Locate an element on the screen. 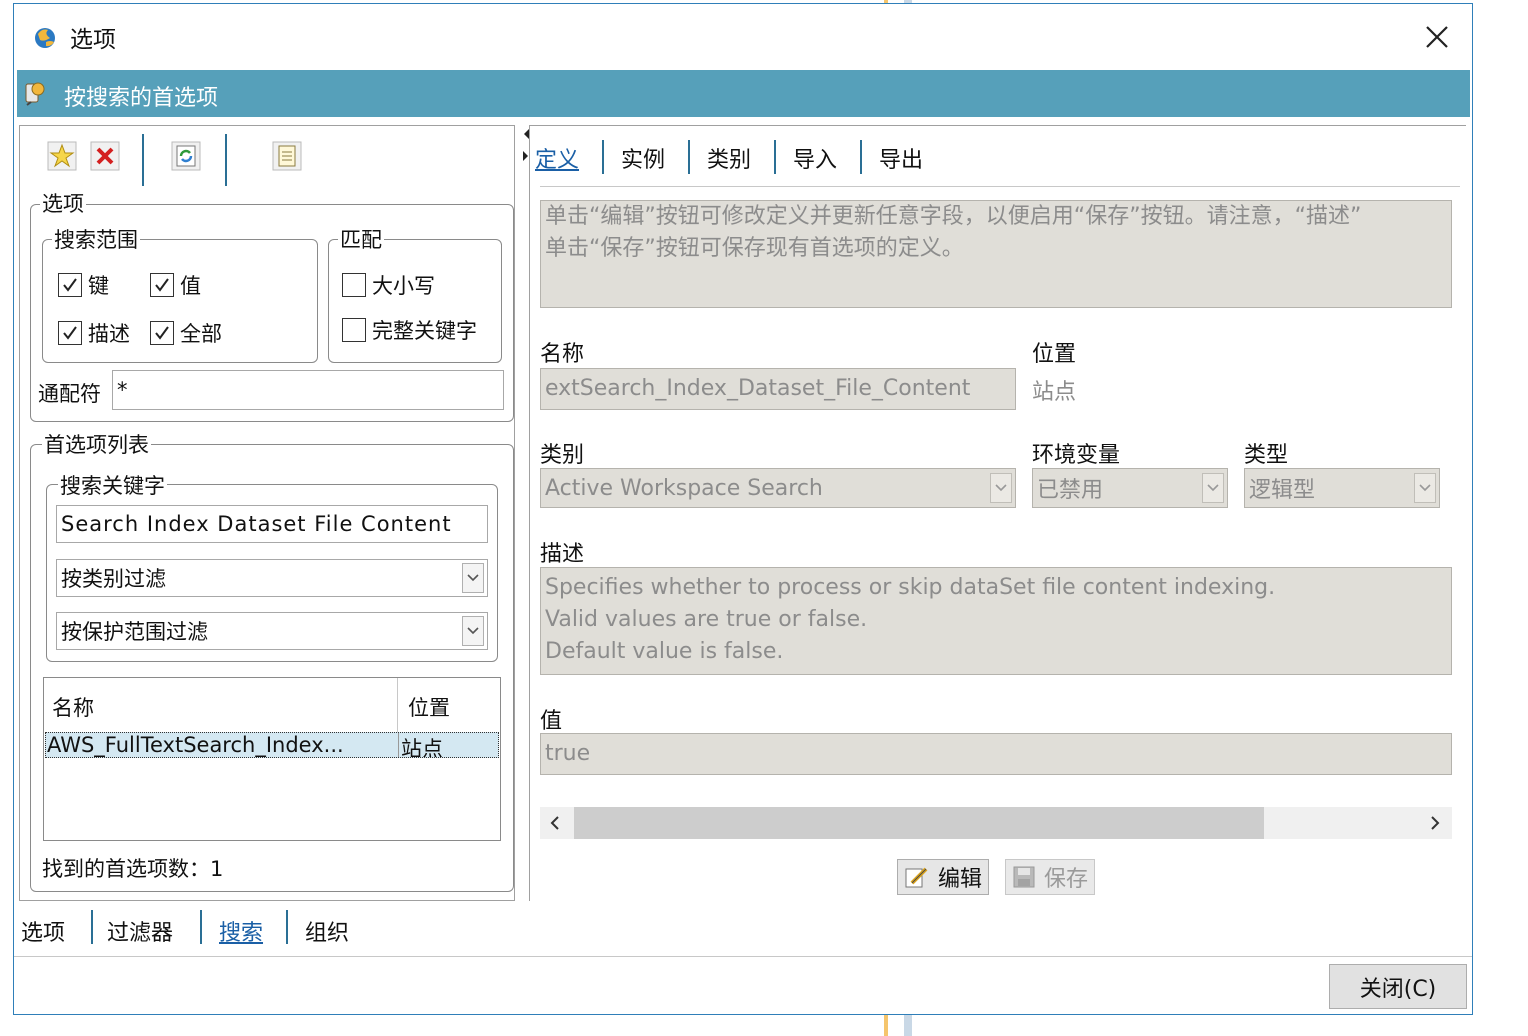 This screenshot has width=1528, height=1036. match-whole-word-checkbox: 完整关键字 is located at coordinates (409, 330).